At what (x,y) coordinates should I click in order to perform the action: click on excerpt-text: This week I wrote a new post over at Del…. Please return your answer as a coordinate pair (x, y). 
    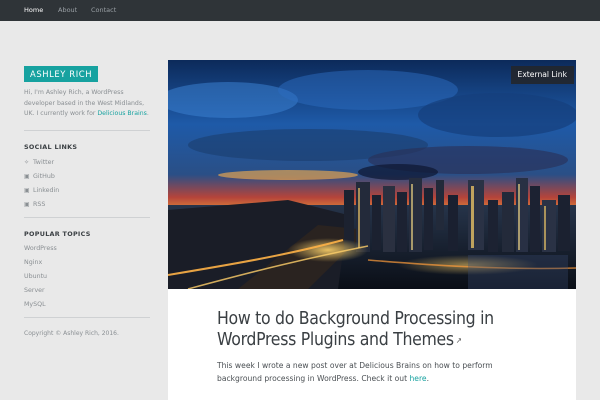
    Looking at the image, I should click on (355, 372).